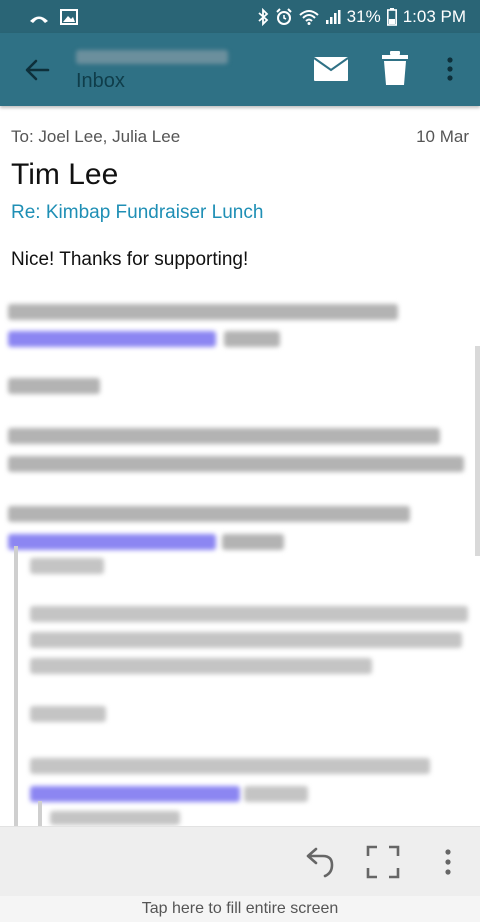 The height and width of the screenshot is (922, 480). What do you see at coordinates (53, 16) in the screenshot?
I see `status-left-icons` at bounding box center [53, 16].